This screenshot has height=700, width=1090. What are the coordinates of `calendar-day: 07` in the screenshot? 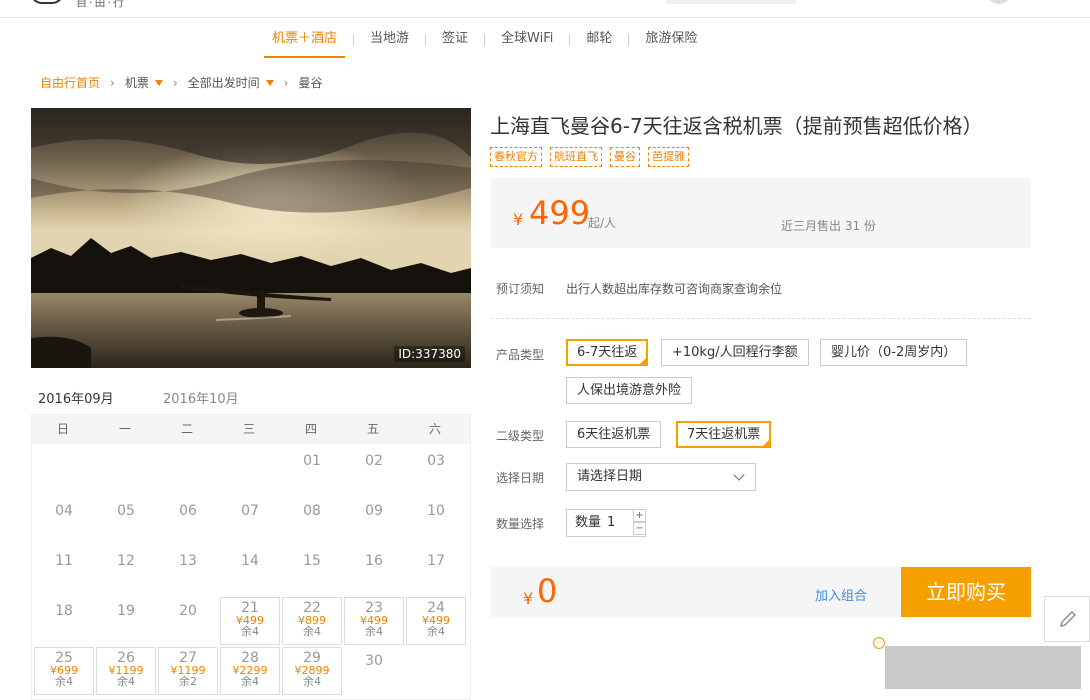 It's located at (250, 521).